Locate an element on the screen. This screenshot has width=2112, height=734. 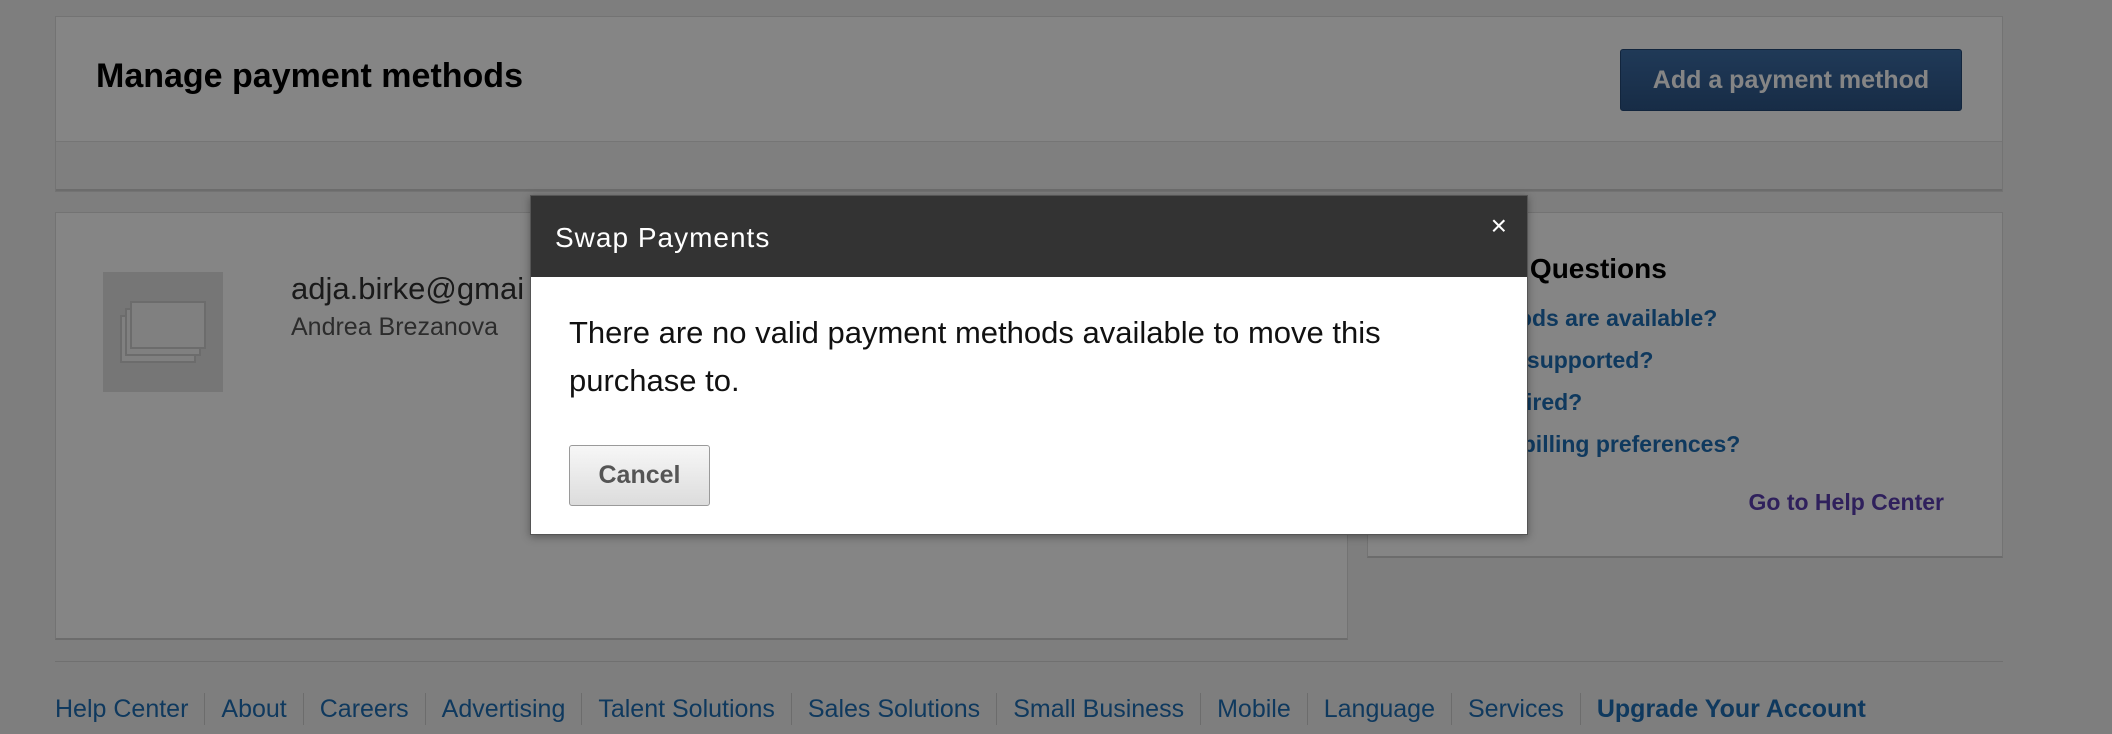
dialog-title: Swap Payments is located at coordinates (663, 237).